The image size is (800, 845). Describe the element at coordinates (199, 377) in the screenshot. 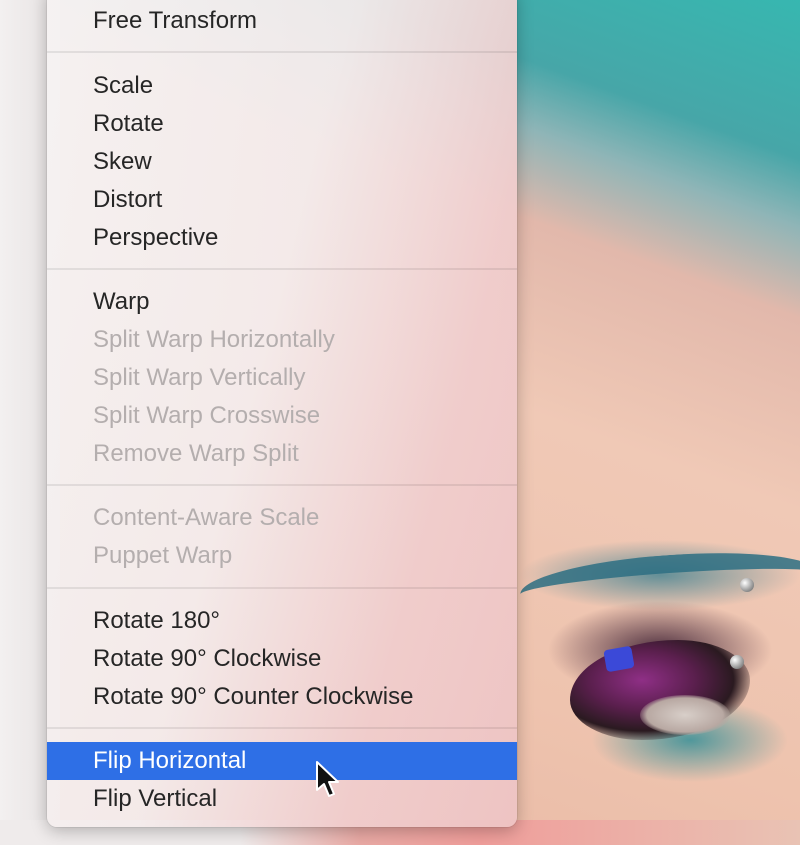

I see `menu-item-split-warp-vertically: Split Warp Vertically` at that location.